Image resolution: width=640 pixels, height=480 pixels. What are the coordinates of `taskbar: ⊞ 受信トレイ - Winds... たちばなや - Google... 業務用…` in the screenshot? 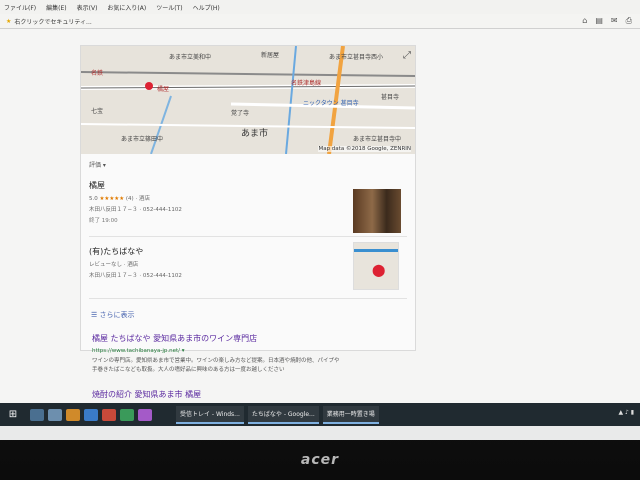 It's located at (320, 414).